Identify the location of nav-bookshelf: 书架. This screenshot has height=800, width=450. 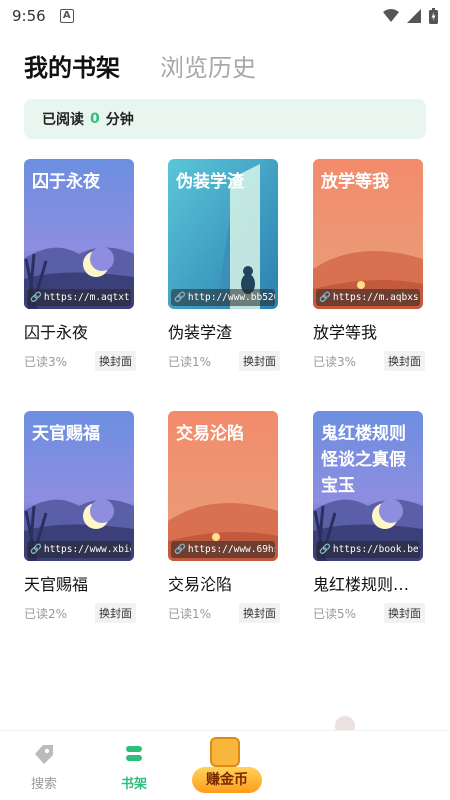
(134, 767).